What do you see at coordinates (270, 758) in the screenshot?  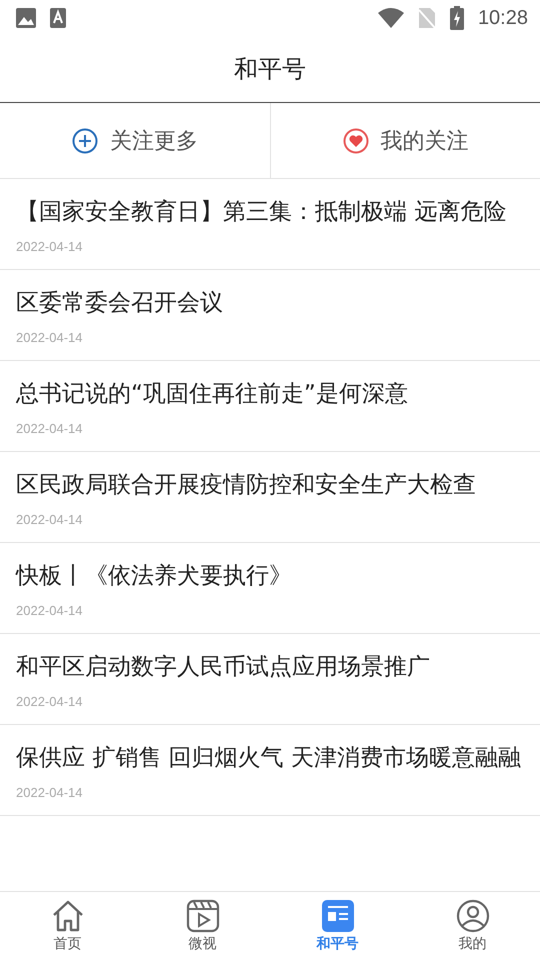 I see `article-title: 保供应 扩销售 回归烟火气 天津消费市场暖意融融` at bounding box center [270, 758].